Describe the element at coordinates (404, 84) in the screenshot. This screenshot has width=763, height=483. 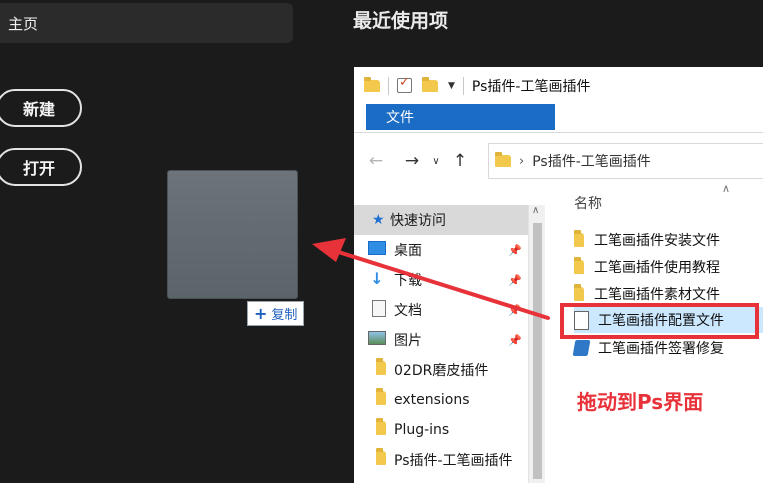
I see `properties-icon` at that location.